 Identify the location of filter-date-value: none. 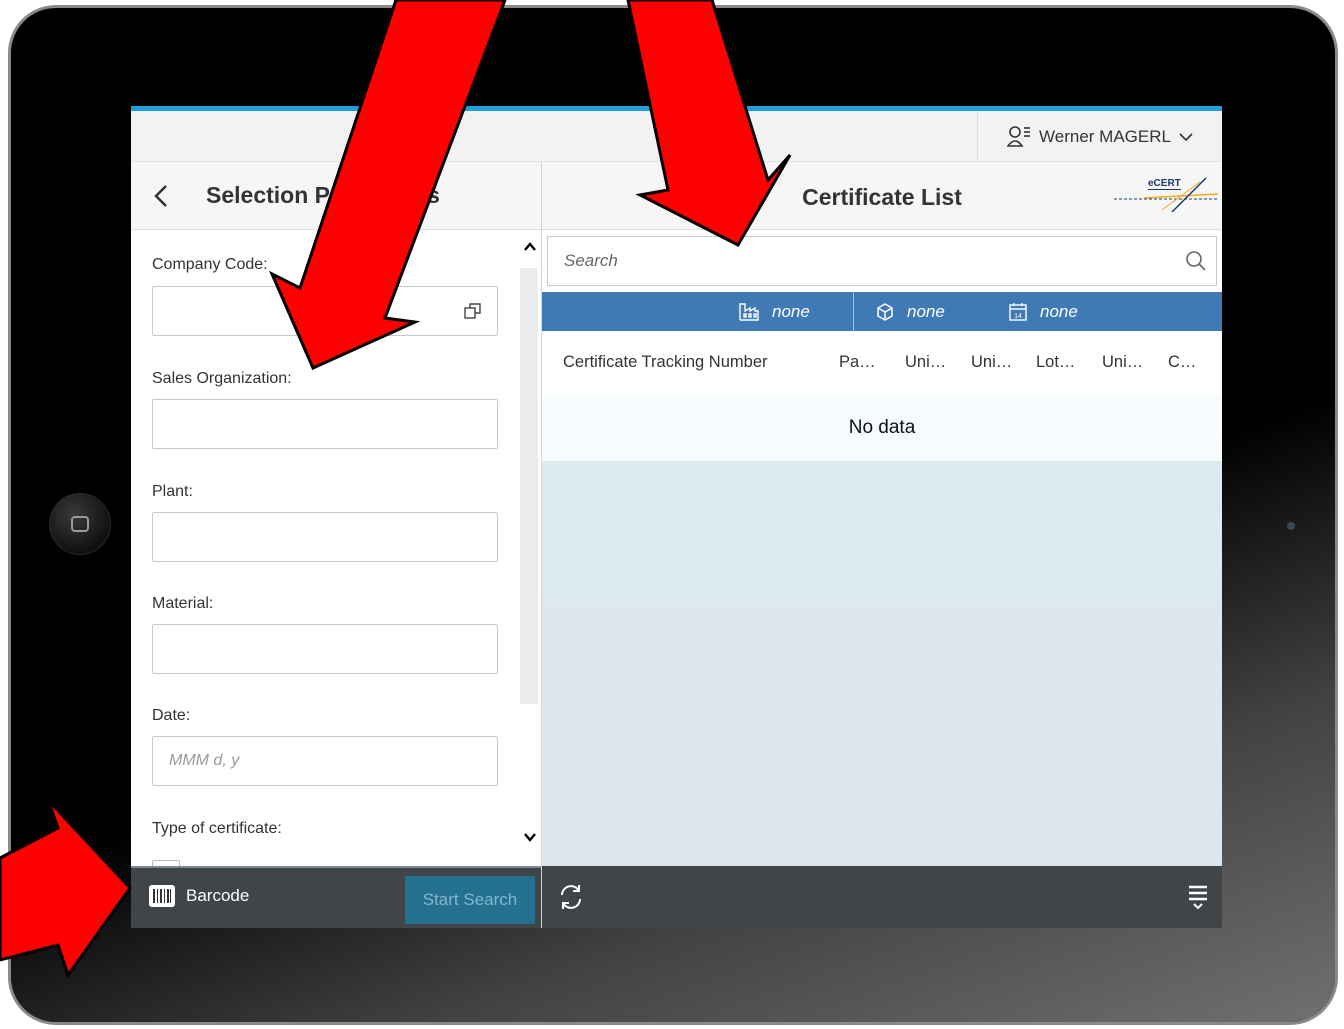
(1059, 311).